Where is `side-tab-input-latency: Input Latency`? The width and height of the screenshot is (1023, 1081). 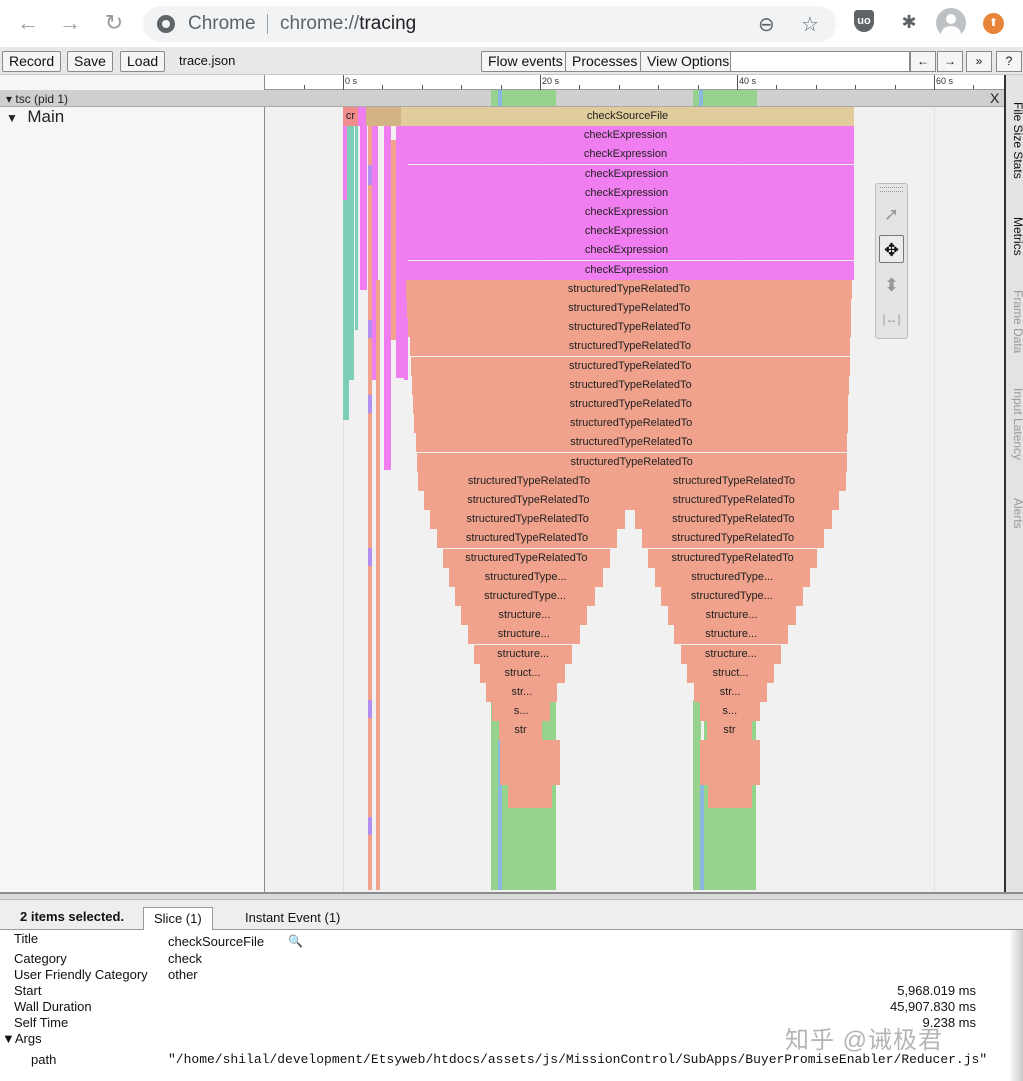
side-tab-input-latency: Input Latency is located at coordinates (1014, 424).